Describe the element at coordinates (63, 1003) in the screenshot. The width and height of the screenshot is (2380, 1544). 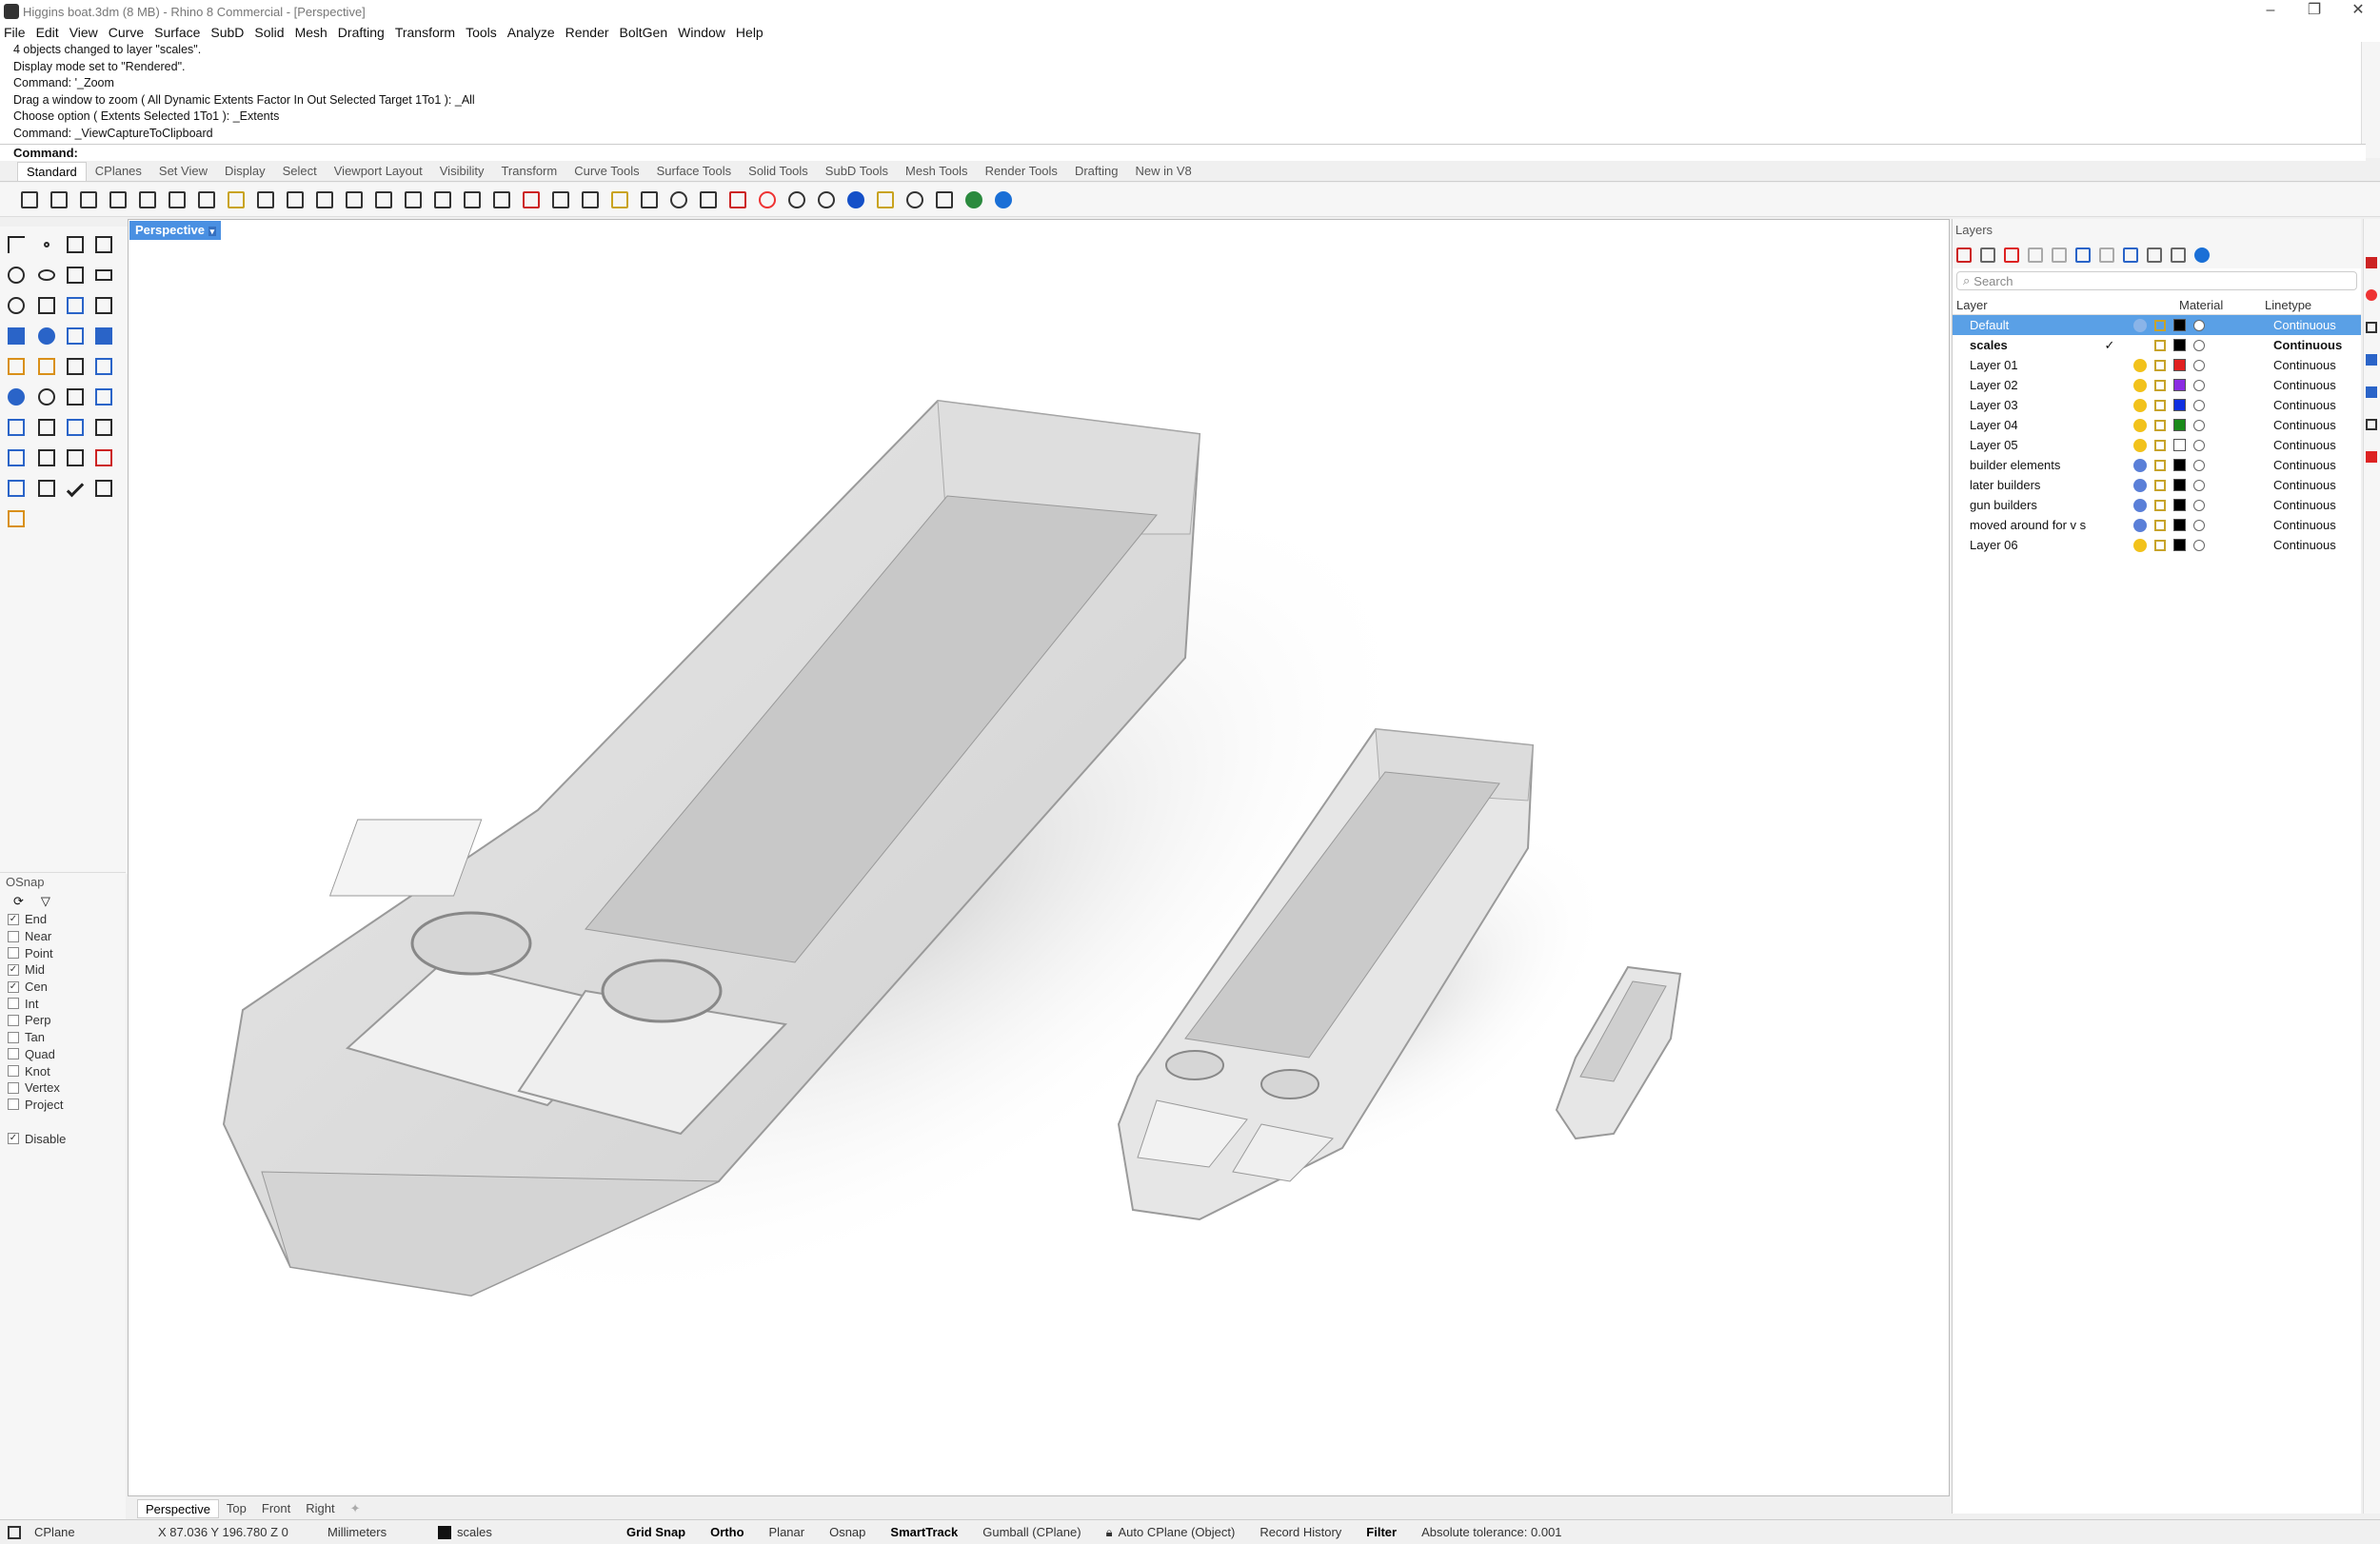
I see `osnap-int: Int` at that location.